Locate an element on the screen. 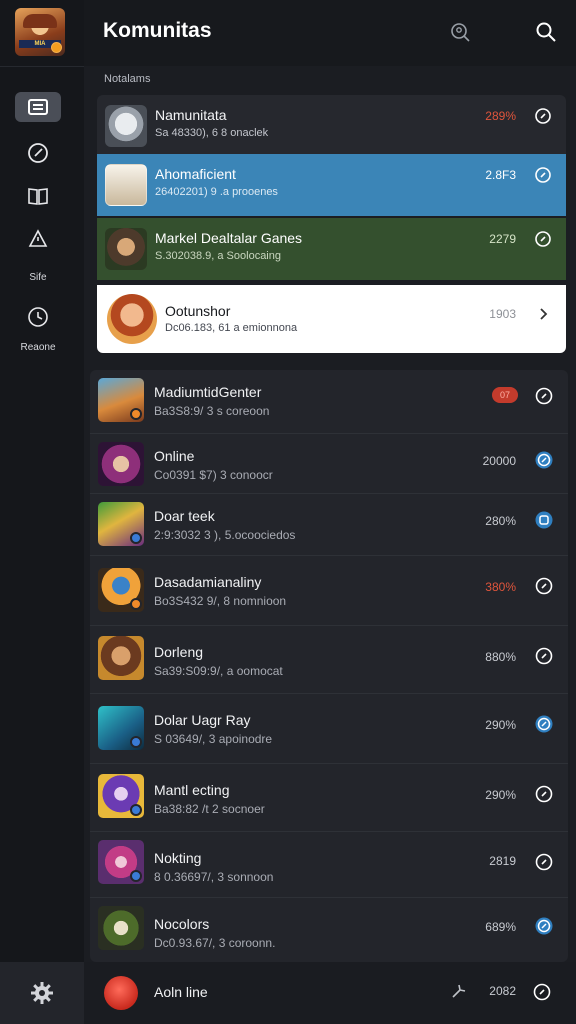 Image resolution: width=576 pixels, height=1024 pixels. community-meta: Bo3S432 9/, 8 nomnioon is located at coordinates (220, 601).